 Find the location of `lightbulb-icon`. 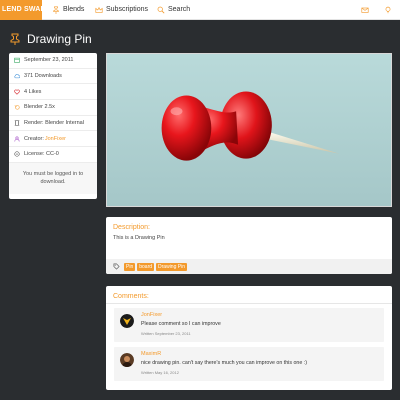

lightbulb-icon is located at coordinates (388, 10).